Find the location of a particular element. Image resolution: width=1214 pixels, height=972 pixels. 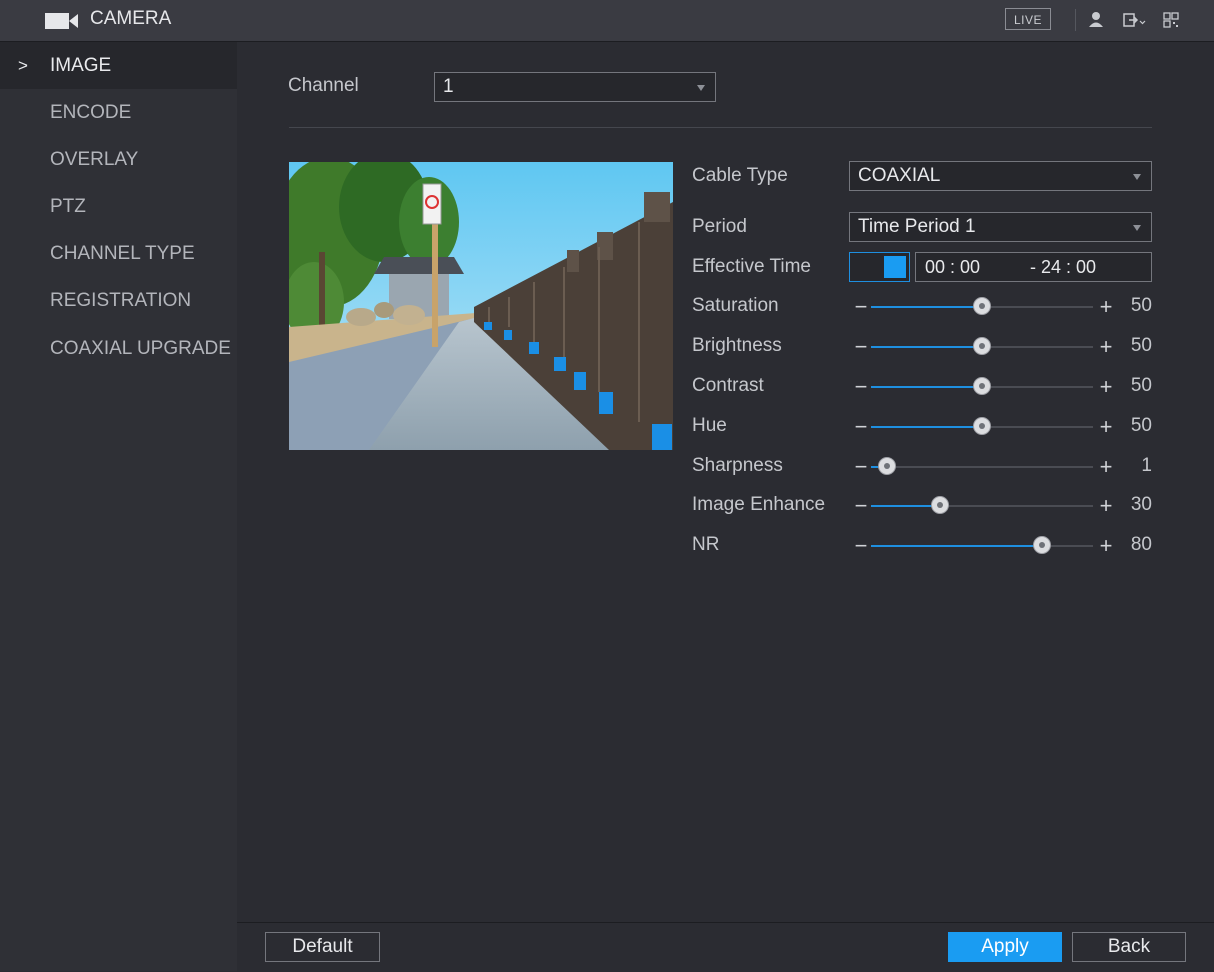

sidebar-item-ptz: PTZ is located at coordinates (118, 206).